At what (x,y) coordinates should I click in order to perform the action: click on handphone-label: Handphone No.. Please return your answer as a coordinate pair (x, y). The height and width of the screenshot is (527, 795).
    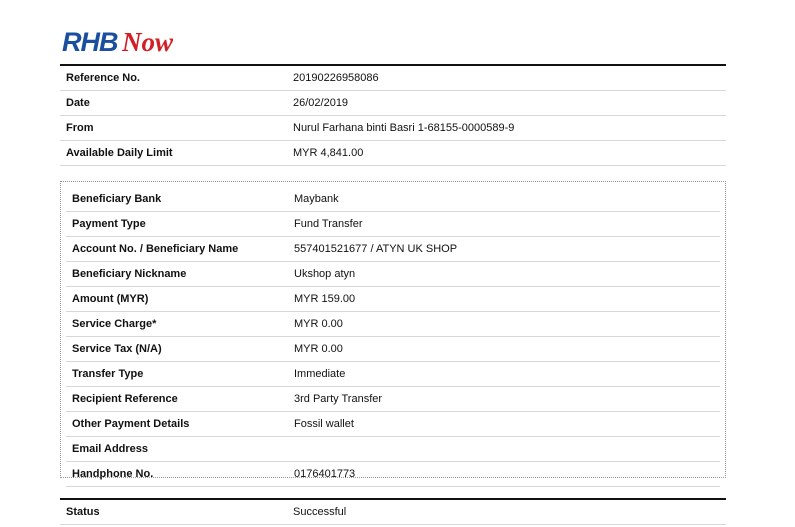
    Looking at the image, I should click on (113, 474).